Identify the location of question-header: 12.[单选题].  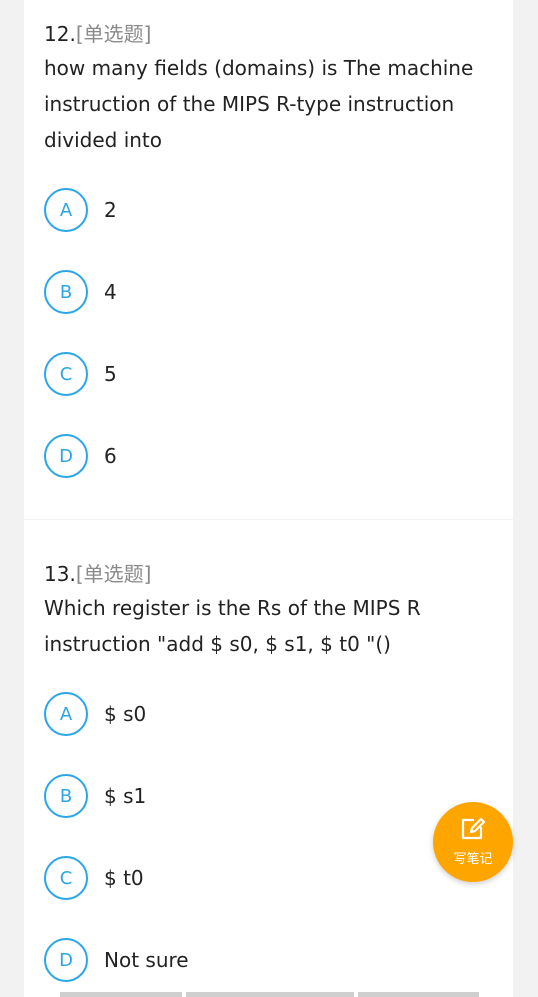
(97, 32).